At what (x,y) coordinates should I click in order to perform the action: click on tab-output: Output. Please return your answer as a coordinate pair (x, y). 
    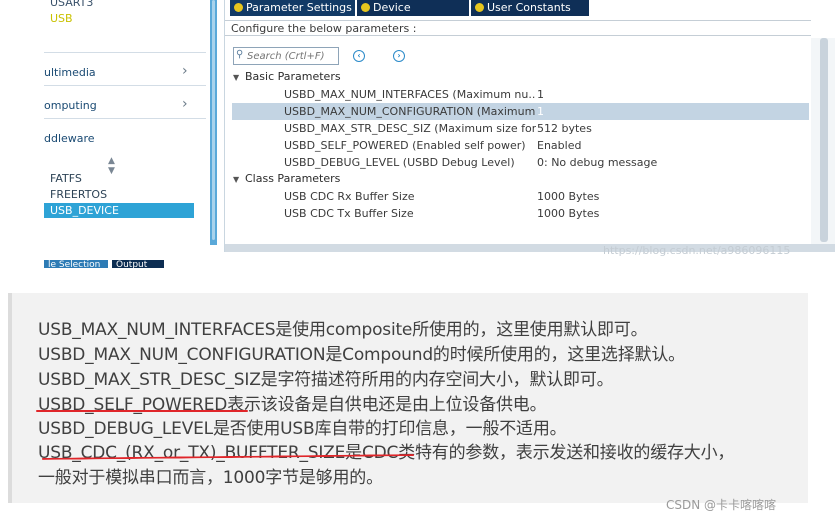
    Looking at the image, I should click on (138, 264).